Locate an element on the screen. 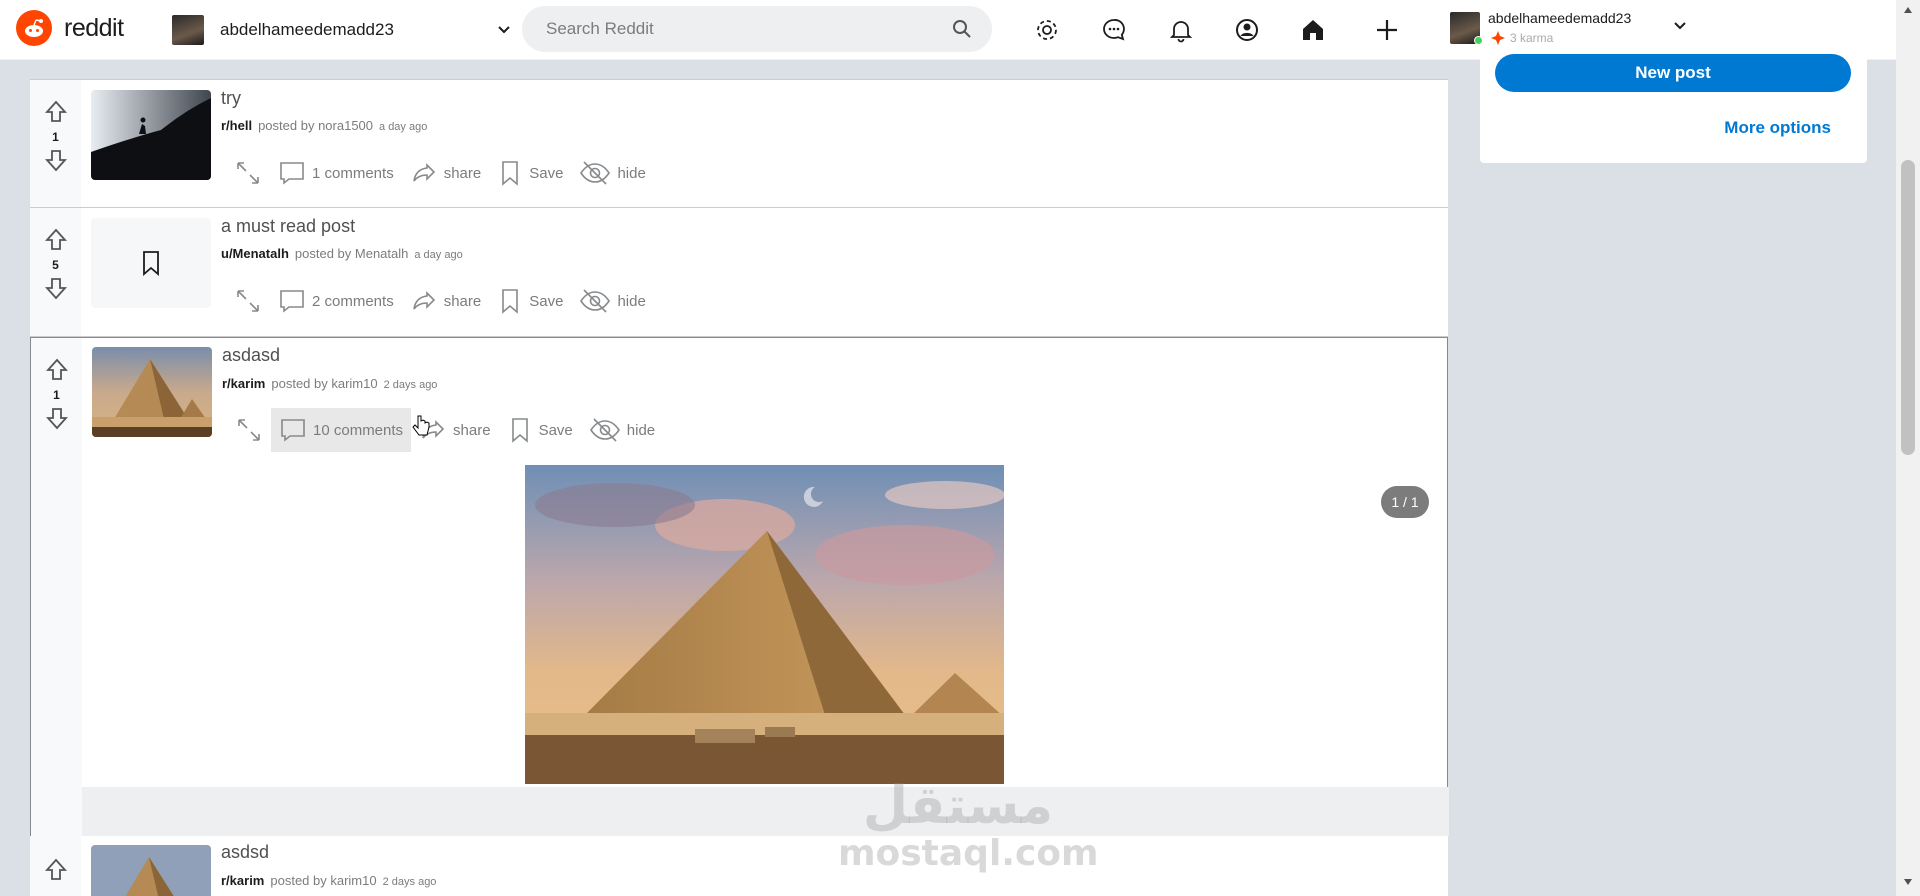 The width and height of the screenshot is (1920, 896). post-media-image is located at coordinates (764, 624).